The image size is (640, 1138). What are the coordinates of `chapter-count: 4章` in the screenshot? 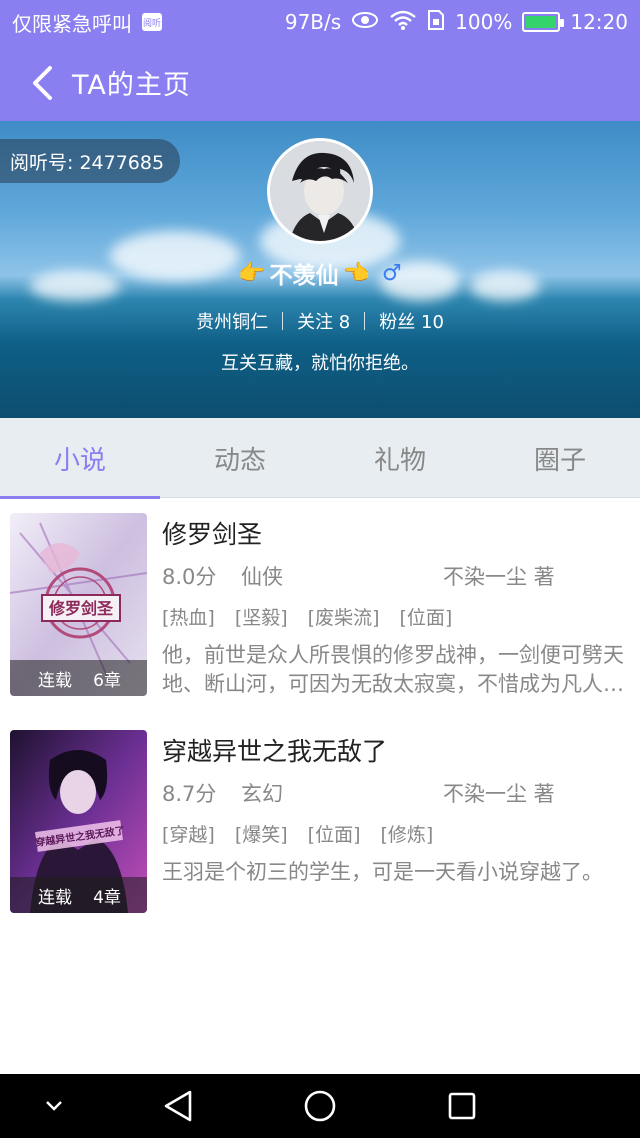 It's located at (107, 897).